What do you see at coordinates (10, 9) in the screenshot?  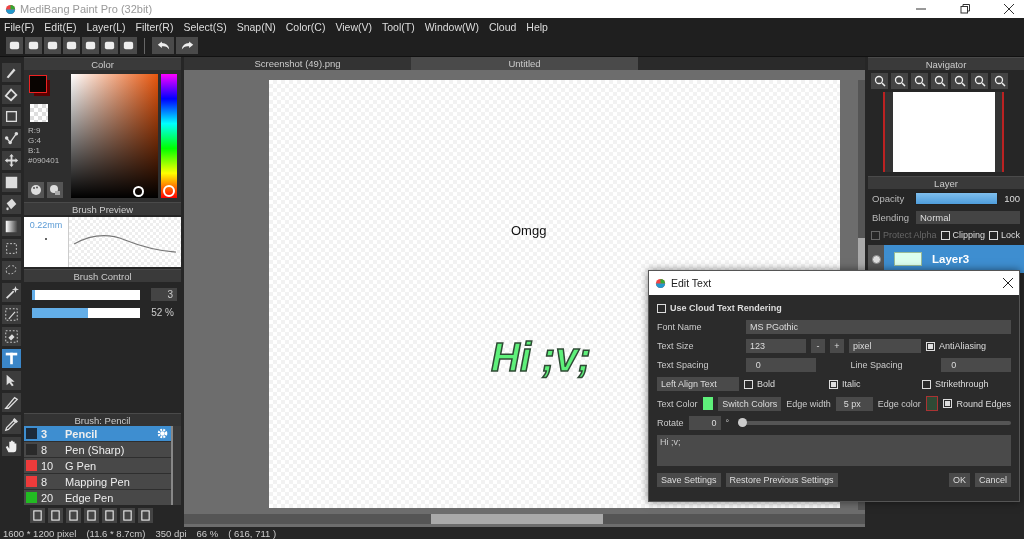 I see `app-logo-icon` at bounding box center [10, 9].